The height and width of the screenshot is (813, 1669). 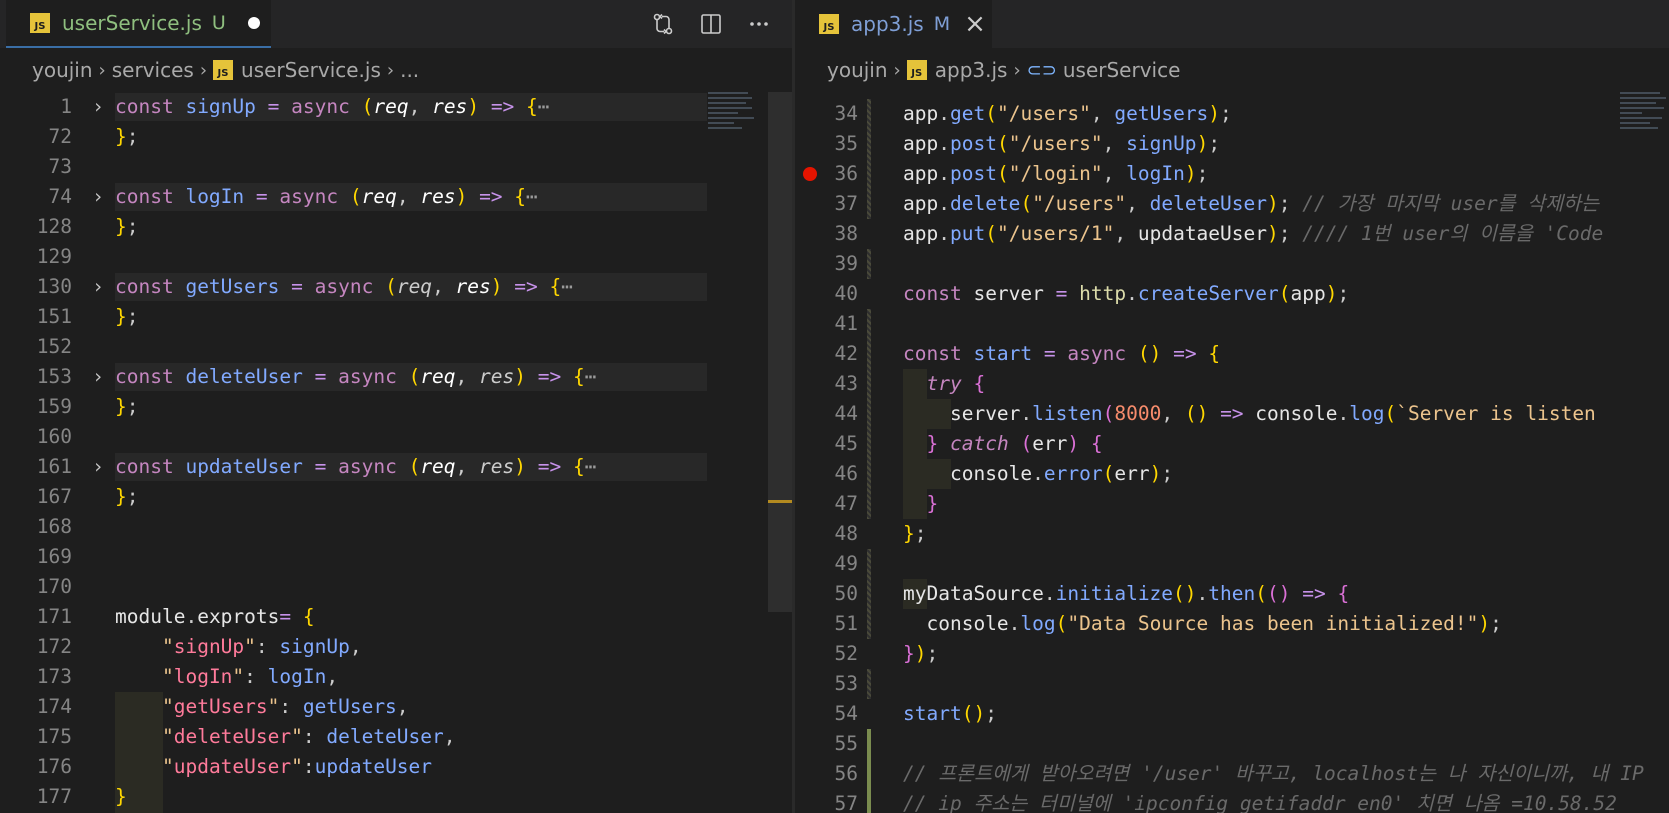 I want to click on code-text: app.post("/users", signUp);, so click(x=1061, y=144).